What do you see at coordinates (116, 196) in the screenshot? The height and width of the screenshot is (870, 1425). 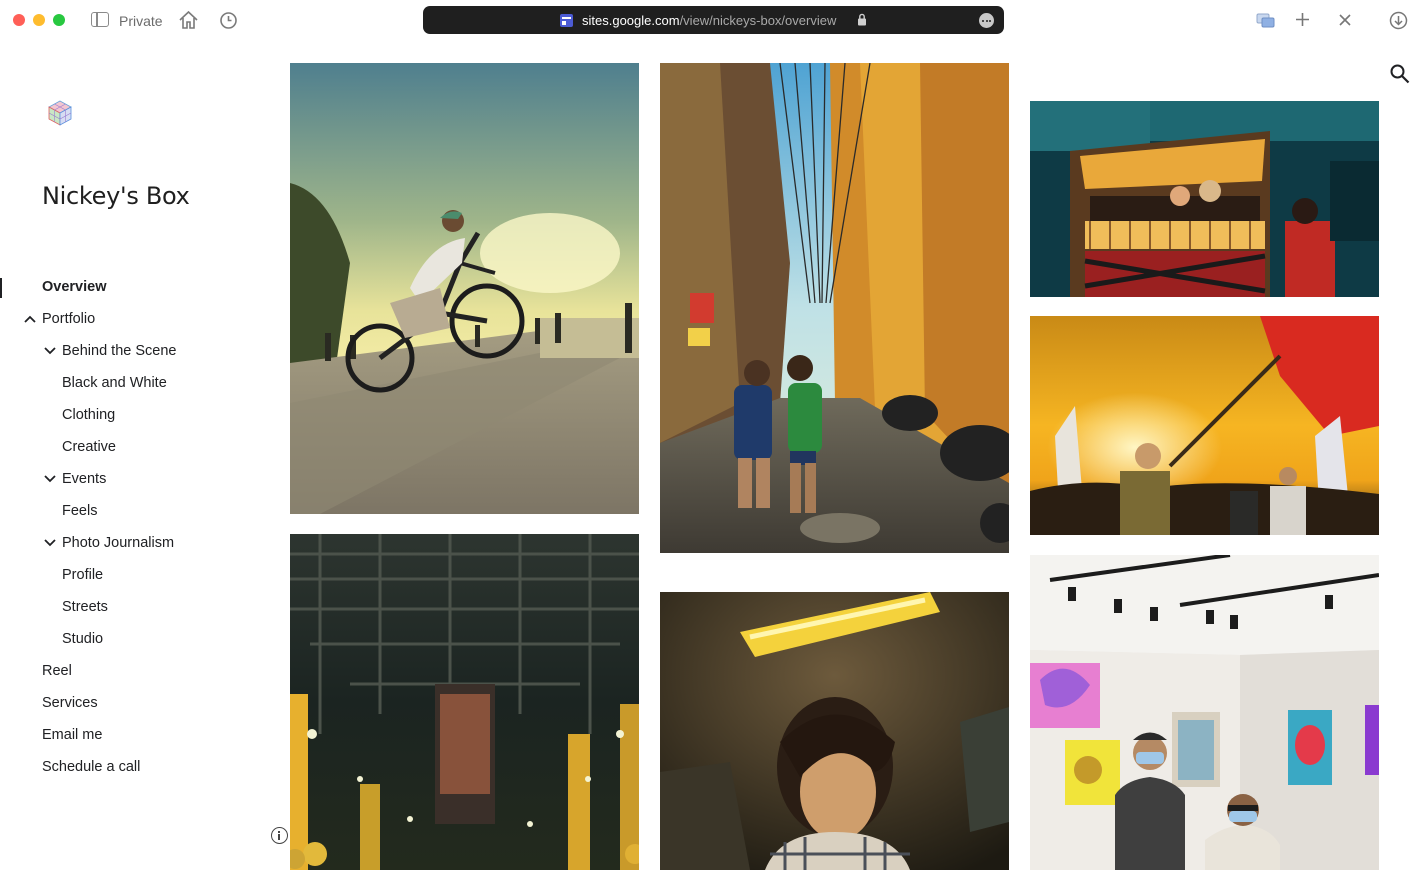 I see `site-title: Nickey's Box` at bounding box center [116, 196].